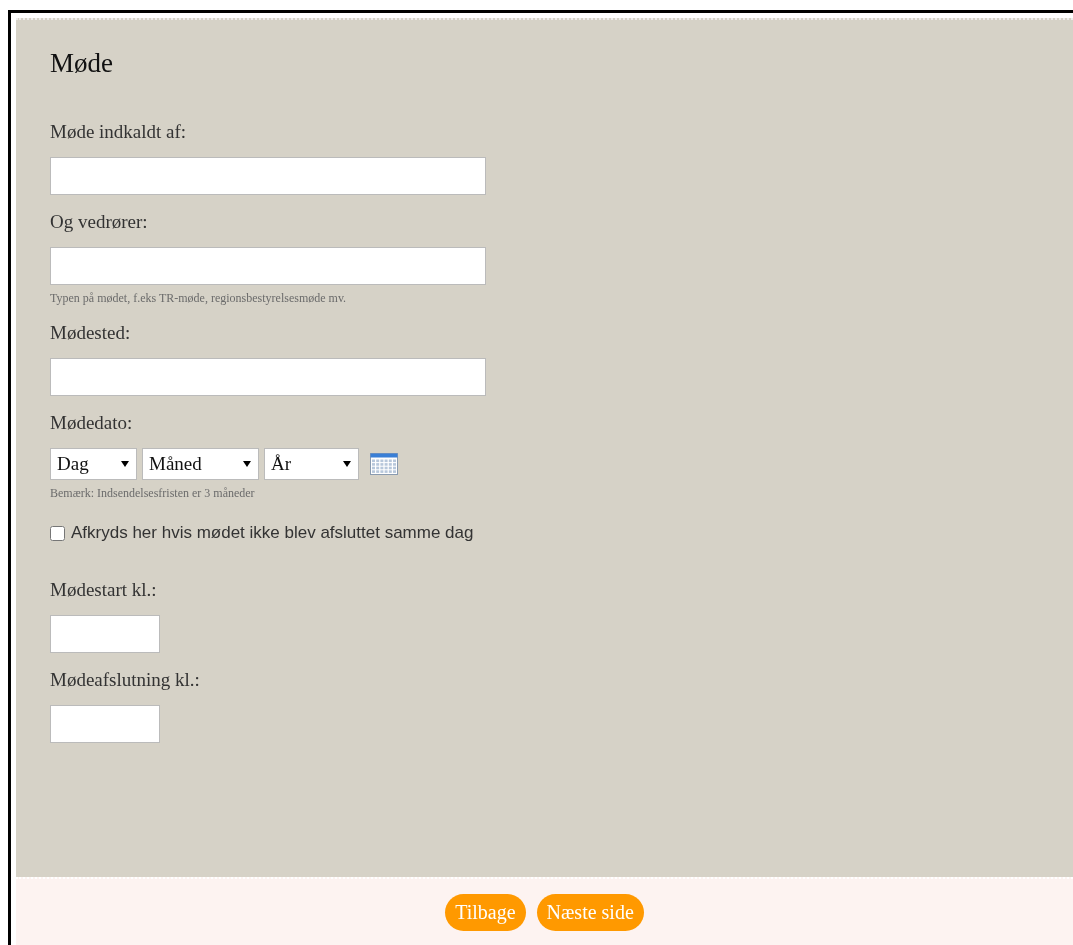 This screenshot has width=1073, height=945. Describe the element at coordinates (272, 533) in the screenshot. I see `checkbox-label: Afkryds her hvis mødet ikke blev afsluttet samme dag` at that location.